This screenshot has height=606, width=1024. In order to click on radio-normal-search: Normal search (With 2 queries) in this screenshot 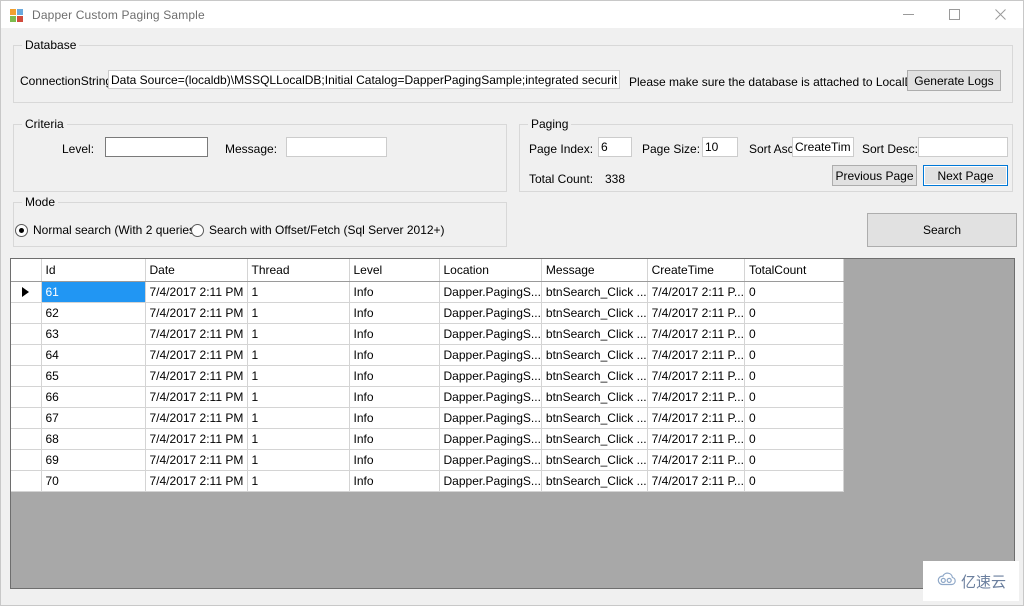, I will do `click(107, 230)`.